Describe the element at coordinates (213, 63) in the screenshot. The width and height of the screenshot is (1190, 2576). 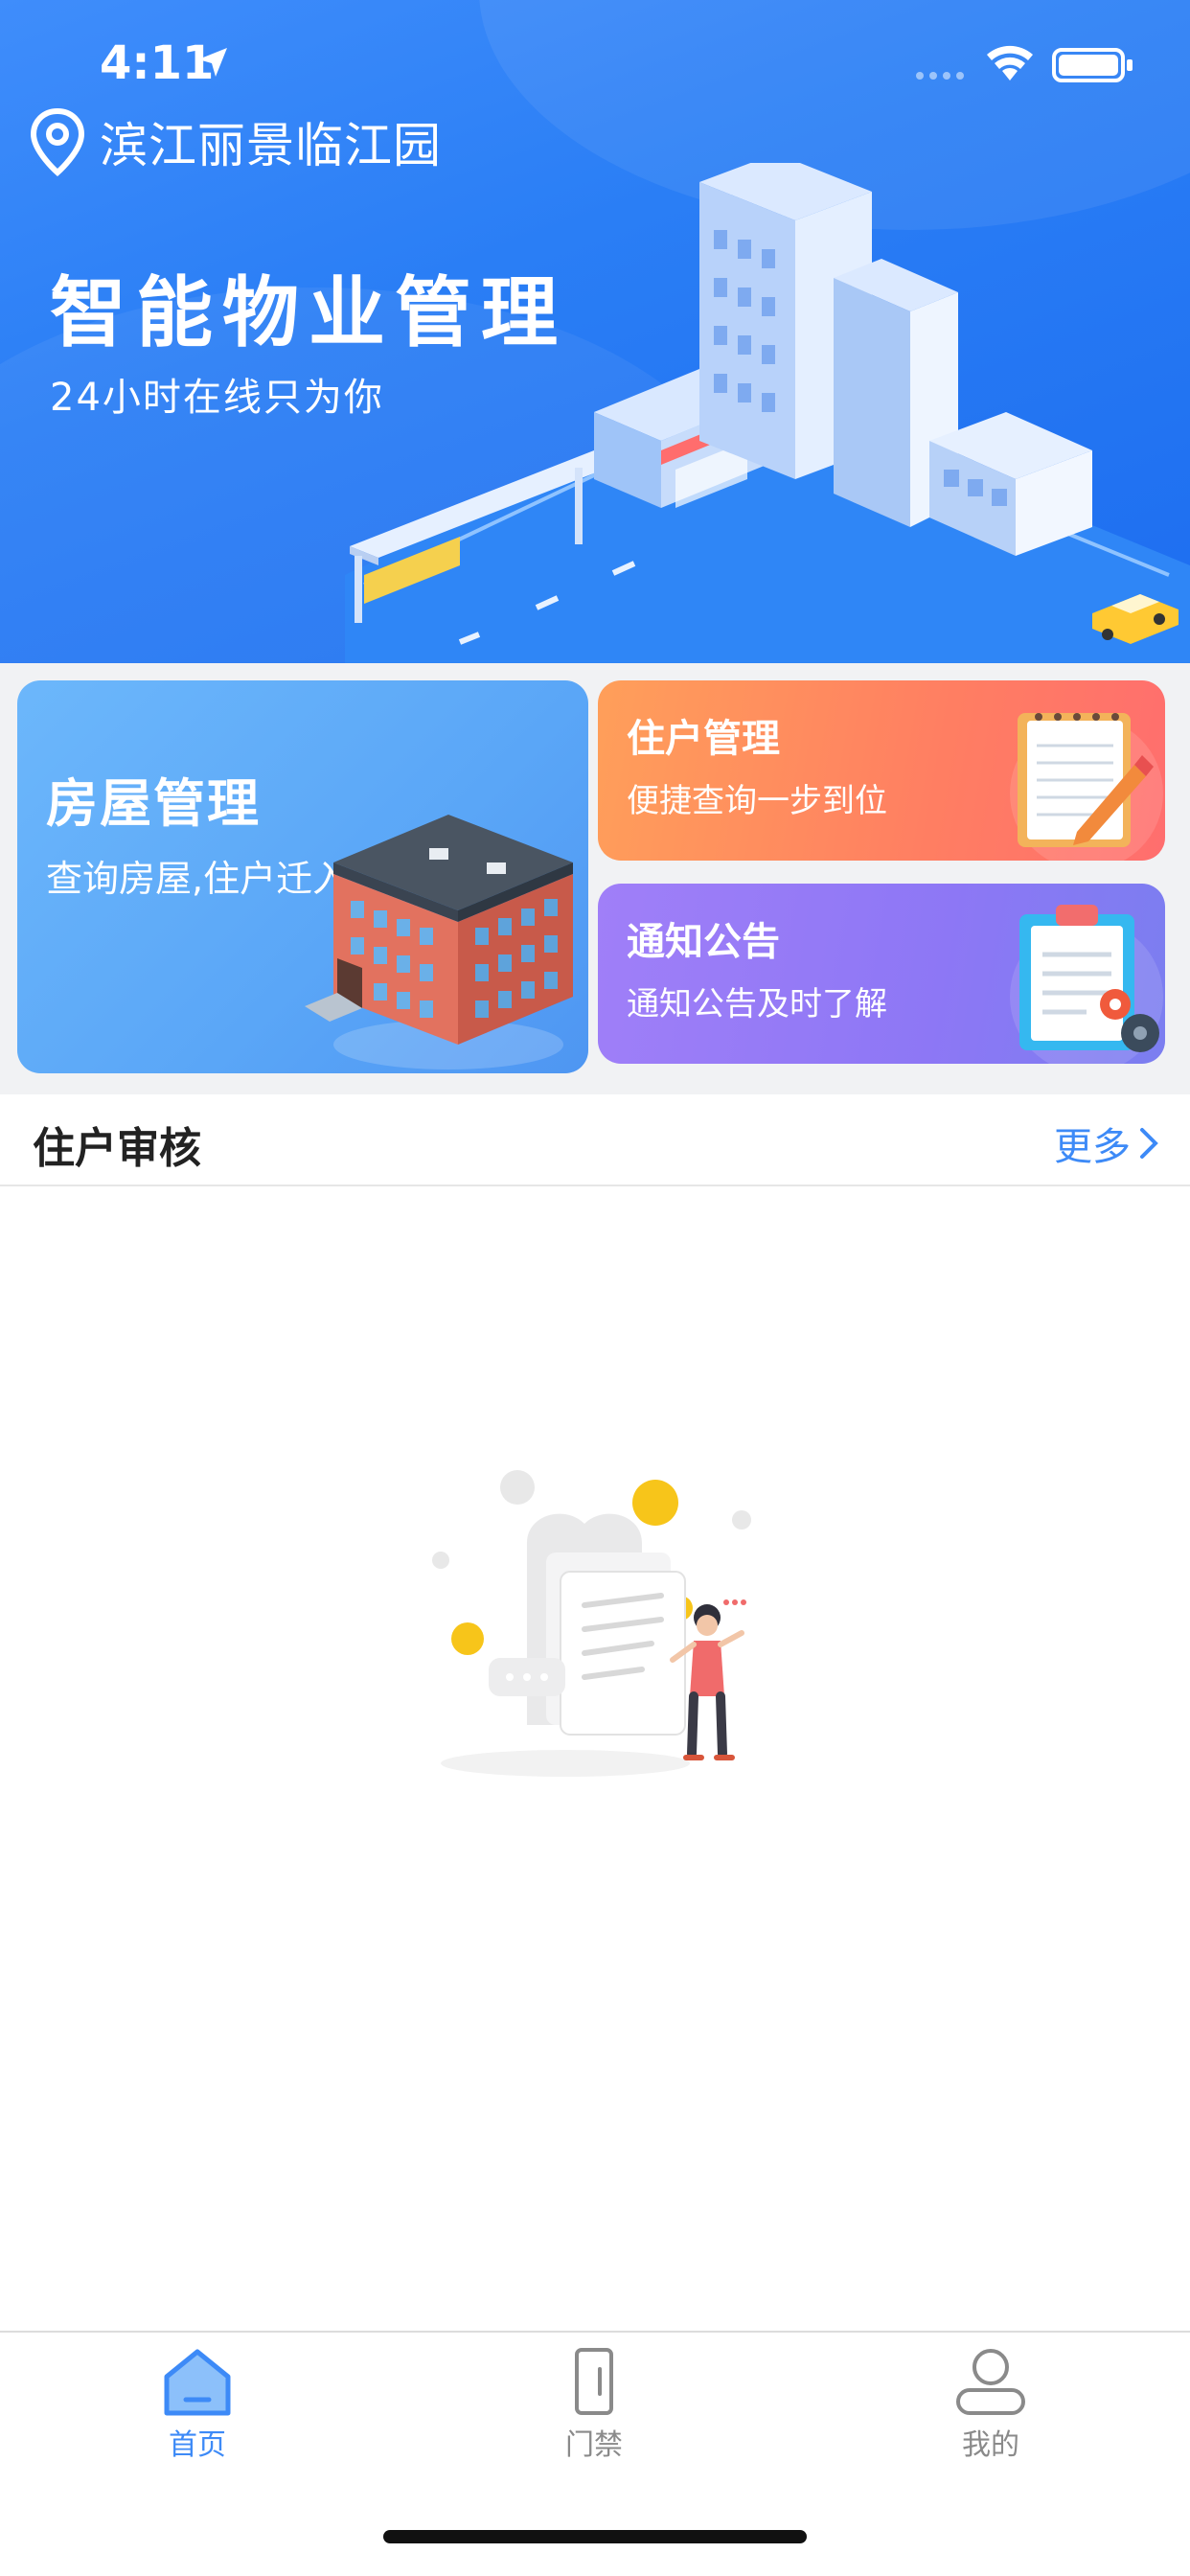
I see `location-arrow-icon` at that location.